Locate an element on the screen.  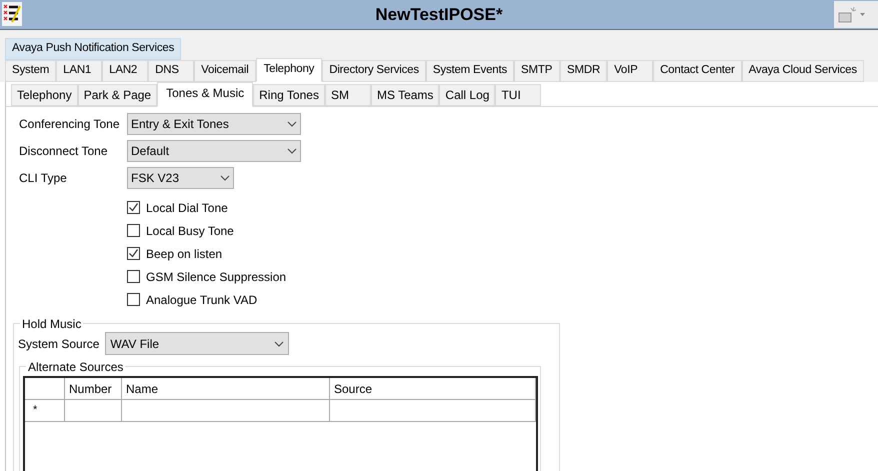
tab: Directory Services is located at coordinates (374, 71).